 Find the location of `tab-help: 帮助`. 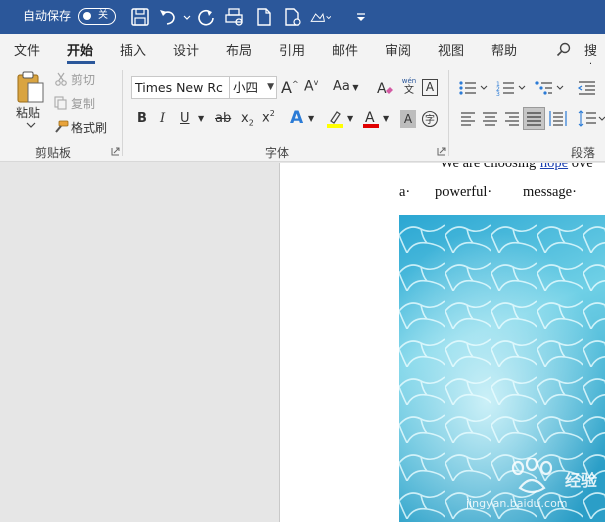

tab-help: 帮助 is located at coordinates (504, 49).